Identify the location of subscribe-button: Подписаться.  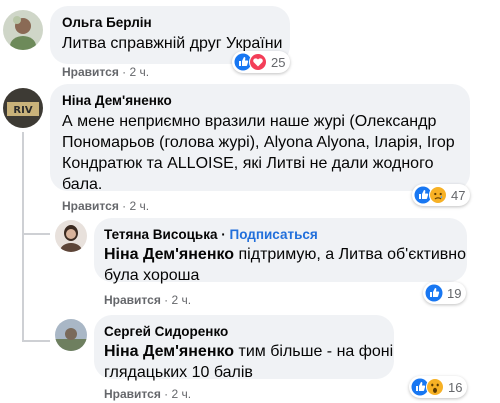
(274, 234).